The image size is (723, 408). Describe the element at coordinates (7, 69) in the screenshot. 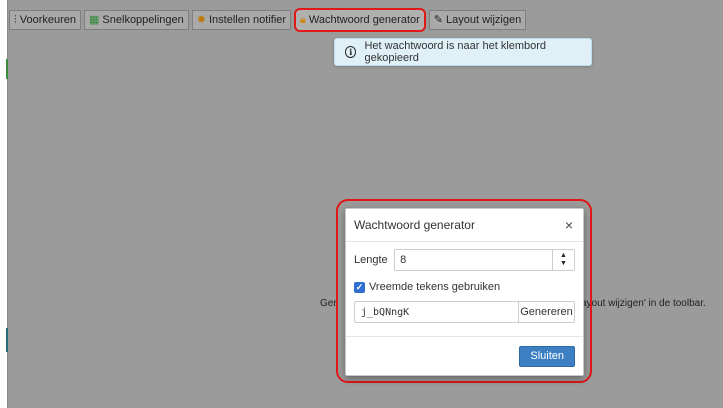

I see `side-marker-green` at that location.